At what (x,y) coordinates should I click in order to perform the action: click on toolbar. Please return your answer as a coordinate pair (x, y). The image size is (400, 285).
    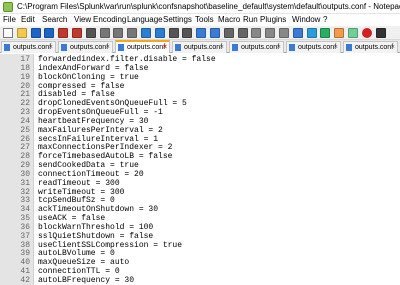
    Looking at the image, I should click on (200, 33).